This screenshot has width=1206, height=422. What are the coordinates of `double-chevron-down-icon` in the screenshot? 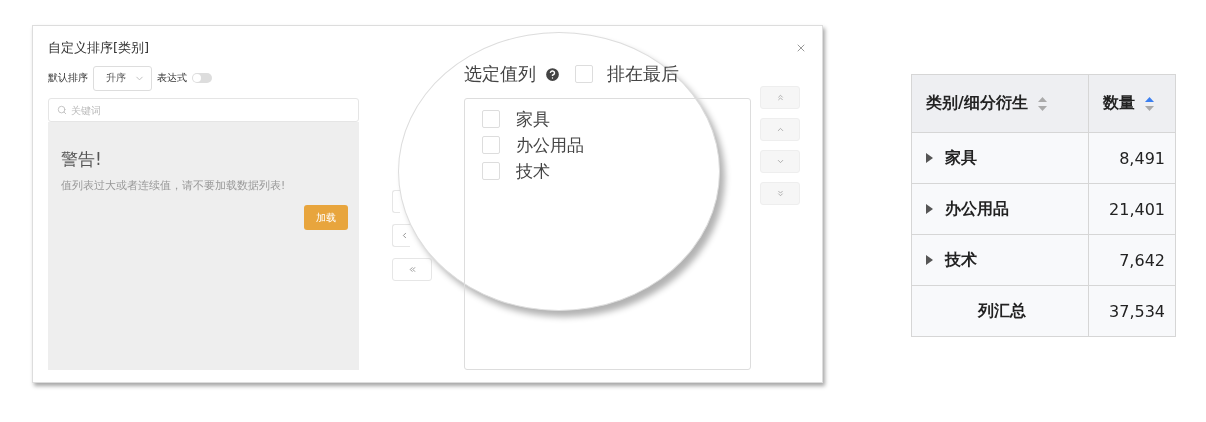 It's located at (780, 193).